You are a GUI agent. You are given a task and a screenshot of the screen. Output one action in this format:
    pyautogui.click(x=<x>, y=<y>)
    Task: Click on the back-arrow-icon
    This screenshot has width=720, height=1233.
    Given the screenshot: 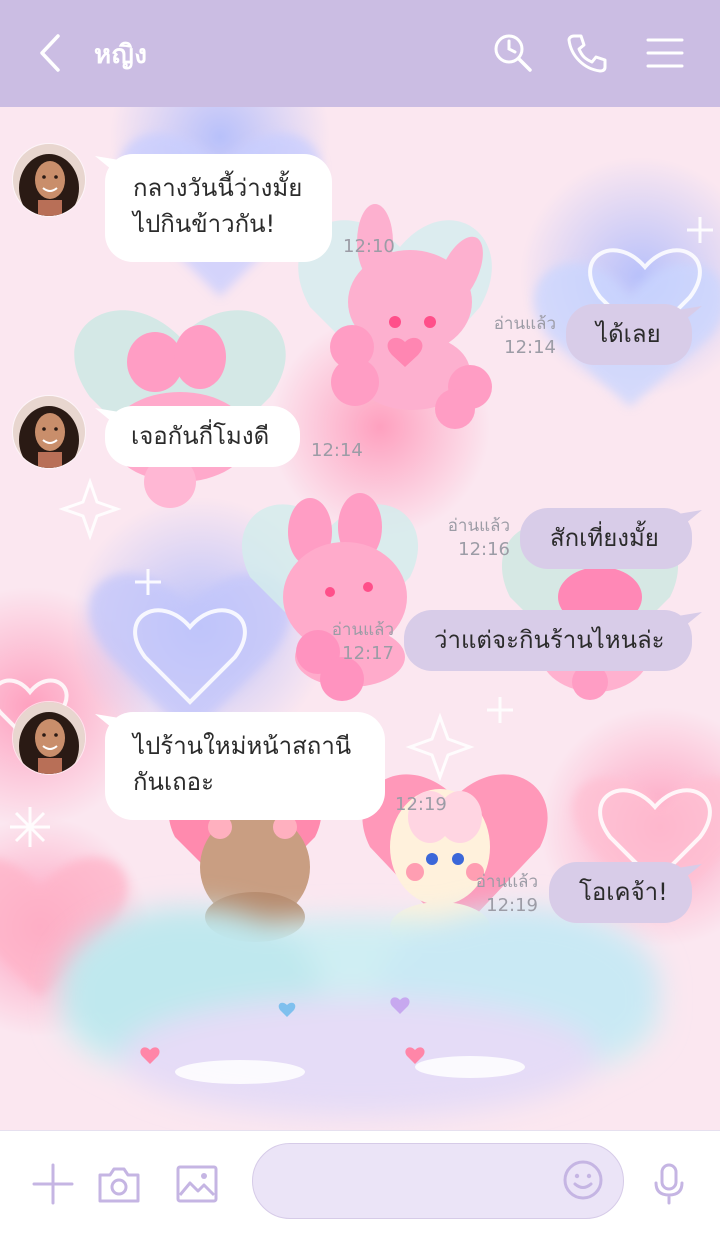 What is the action you would take?
    pyautogui.click(x=51, y=53)
    